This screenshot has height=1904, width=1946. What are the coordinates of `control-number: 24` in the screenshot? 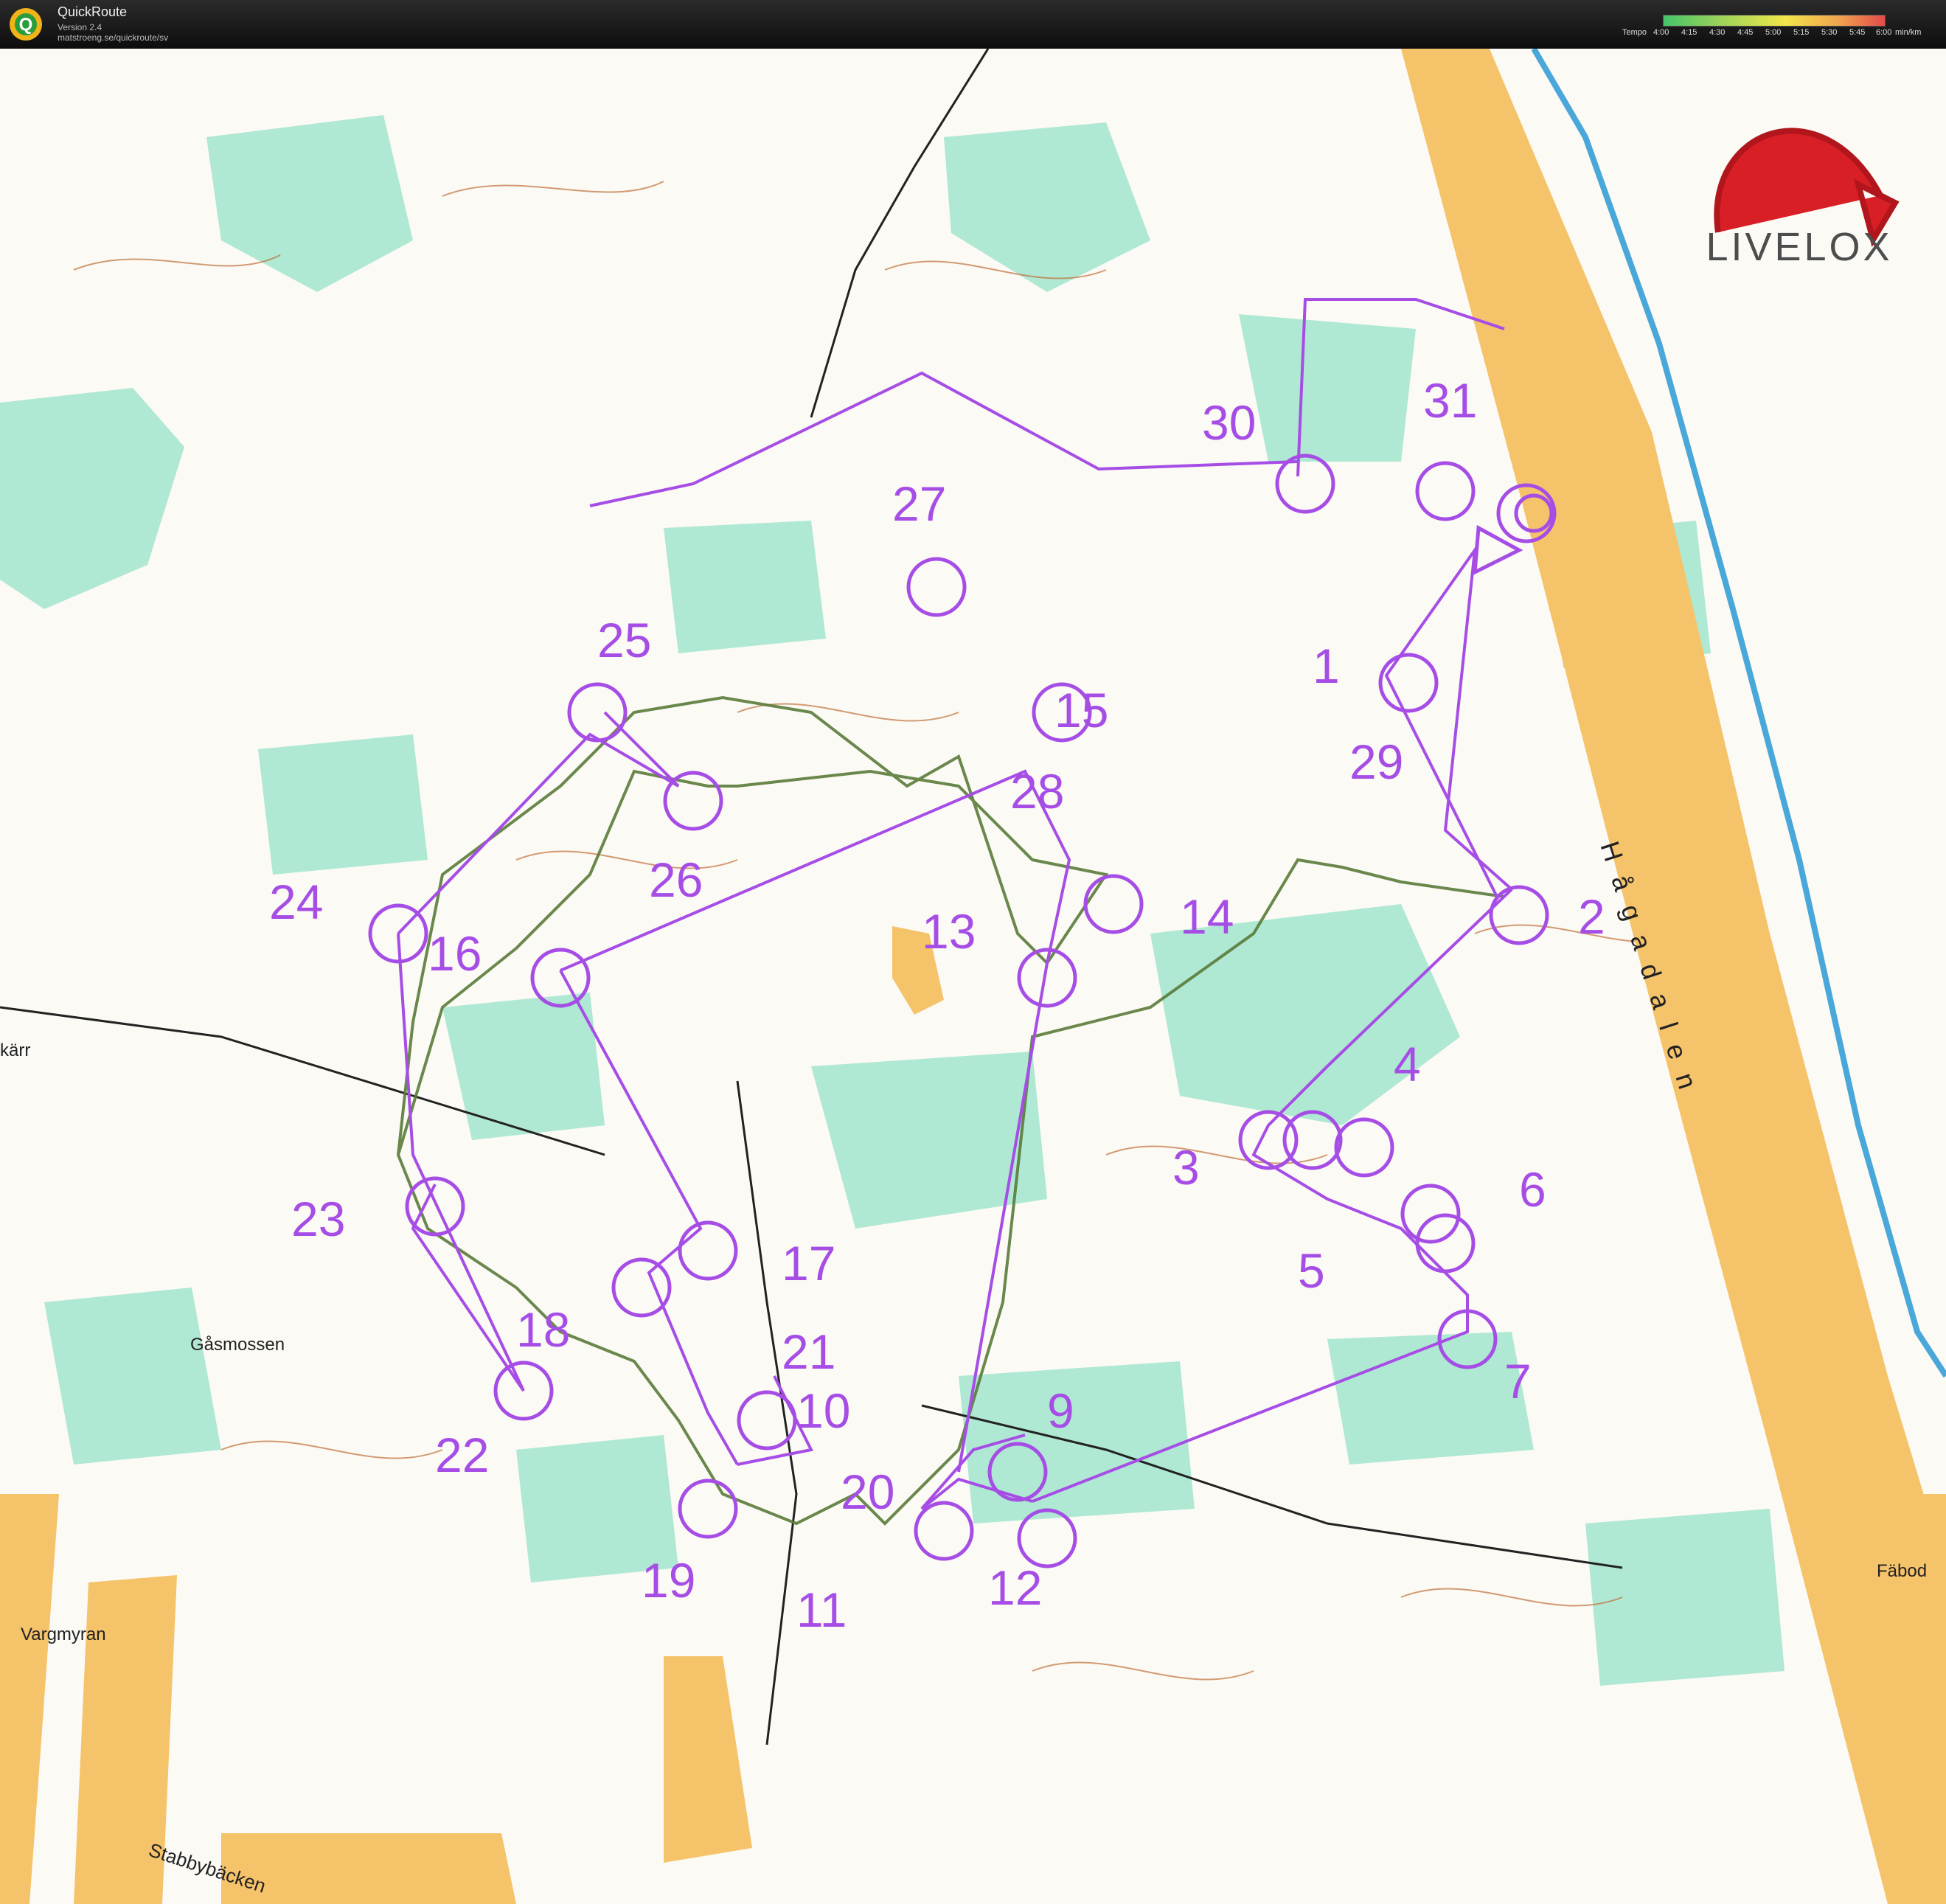 It's located at (296, 902).